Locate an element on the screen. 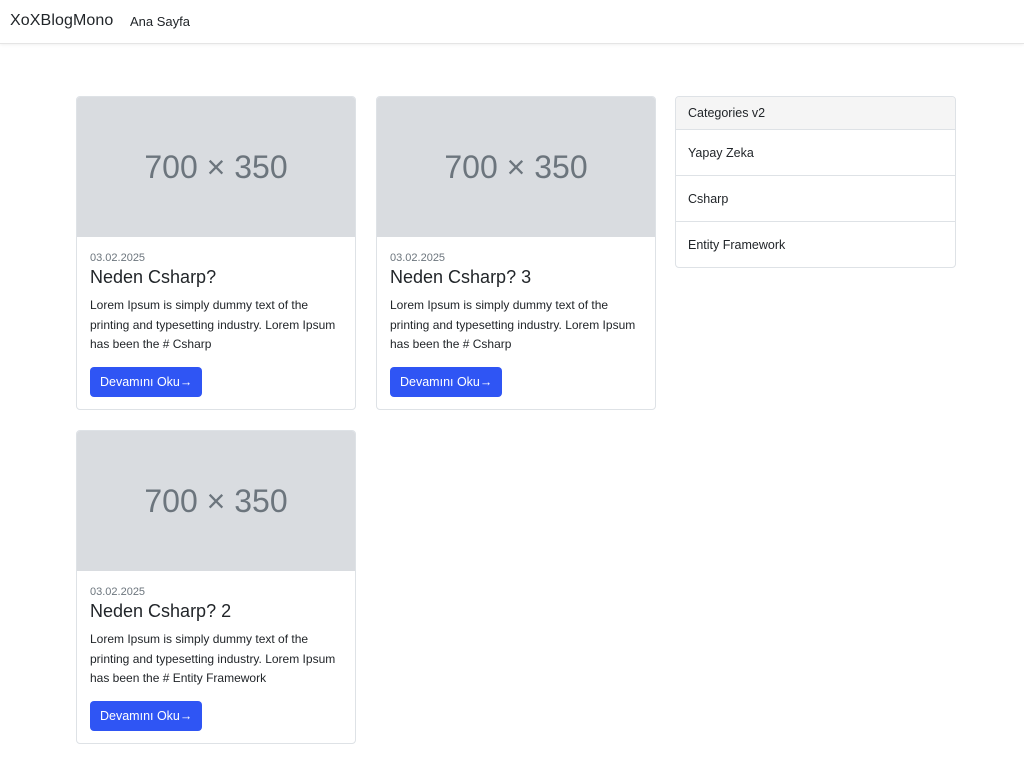  brand-link: XoXBlogMono is located at coordinates (61, 21).